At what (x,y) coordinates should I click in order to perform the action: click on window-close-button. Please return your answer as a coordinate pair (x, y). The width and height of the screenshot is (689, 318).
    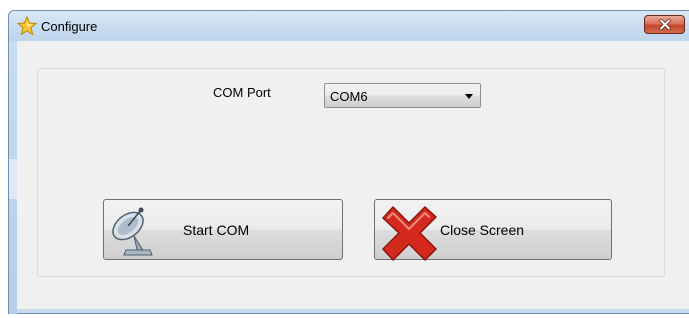
    Looking at the image, I should click on (664, 24).